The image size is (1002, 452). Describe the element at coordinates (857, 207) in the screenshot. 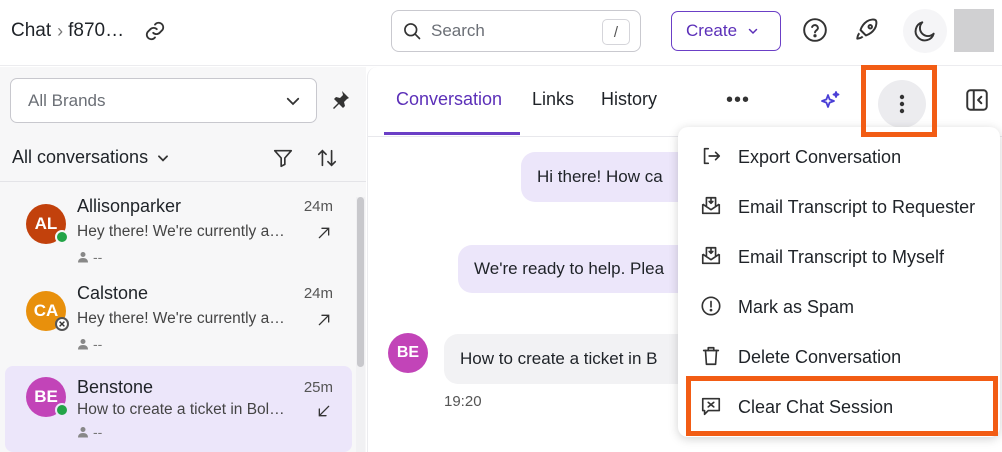

I see `menu-item-label: Email Transcript to Requester` at that location.